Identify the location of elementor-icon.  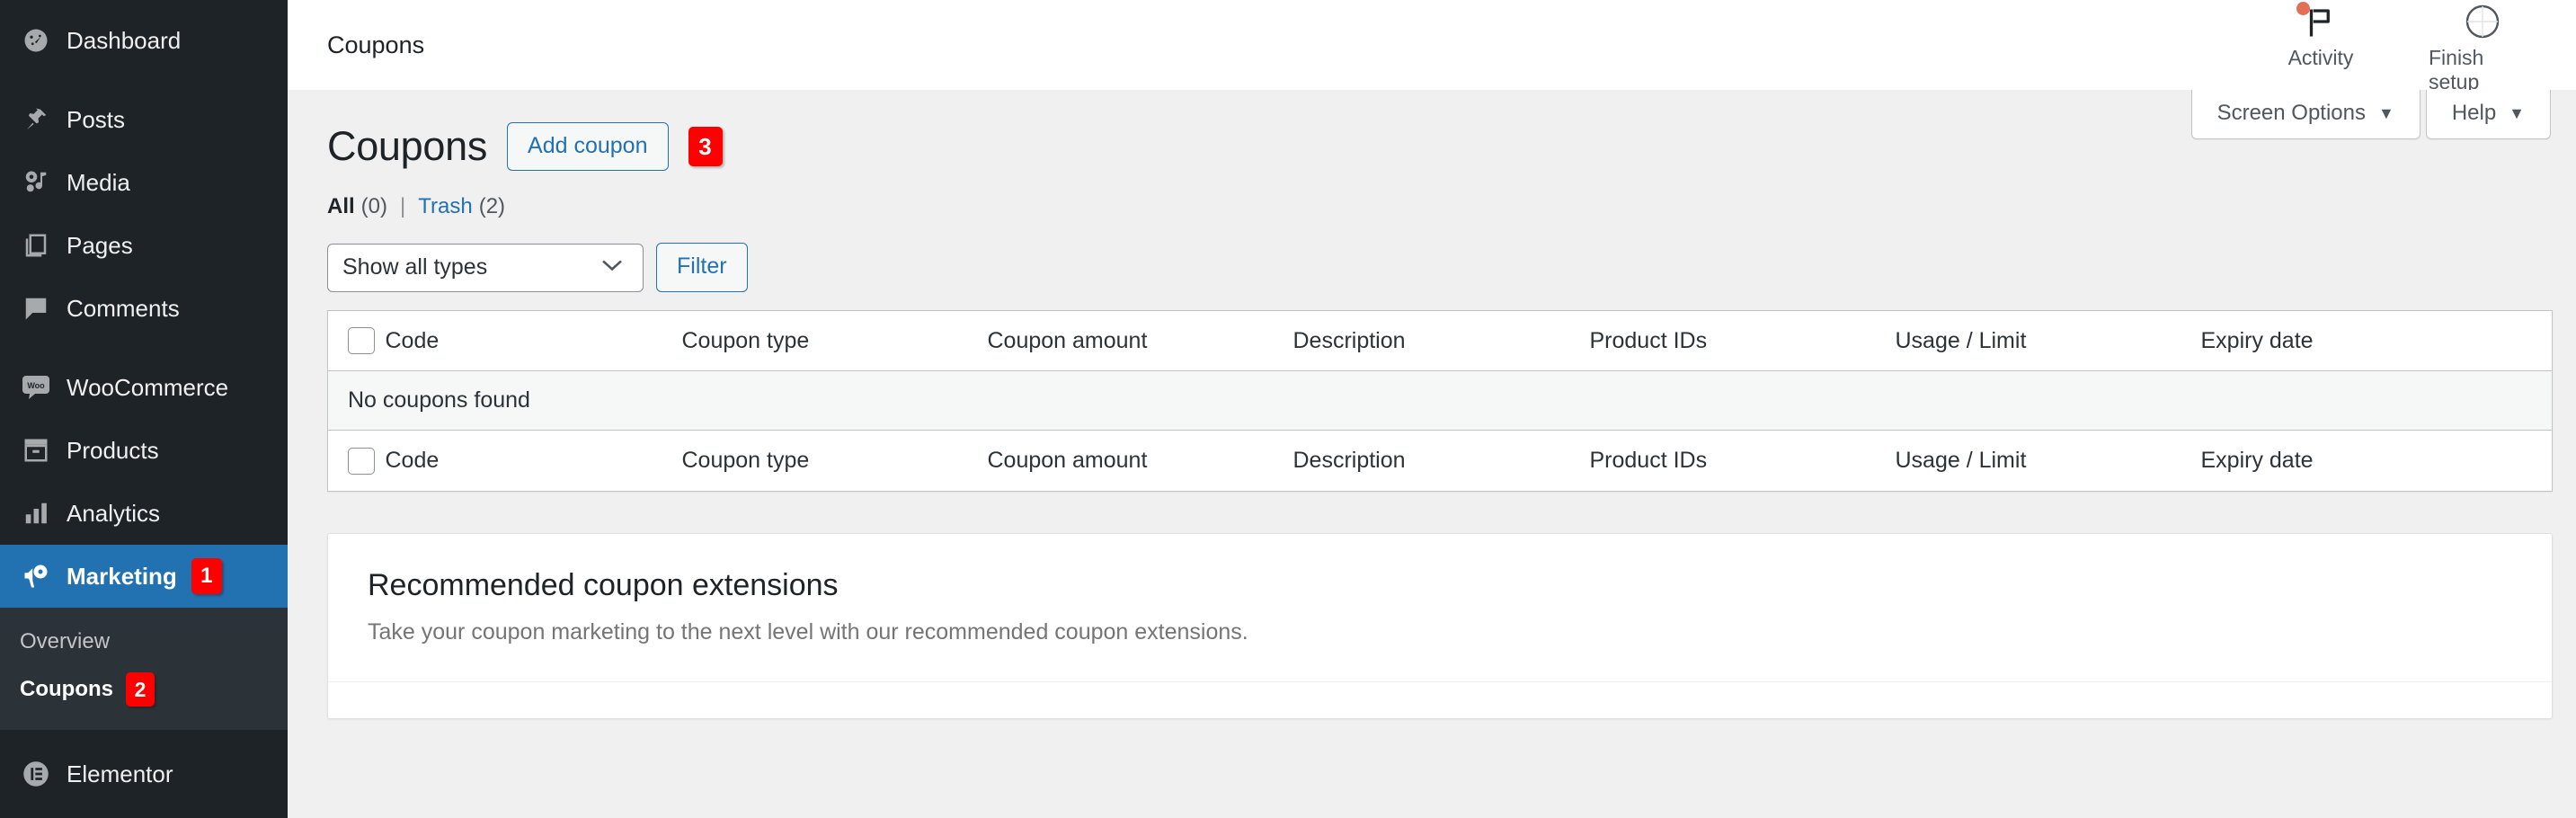
(36, 773).